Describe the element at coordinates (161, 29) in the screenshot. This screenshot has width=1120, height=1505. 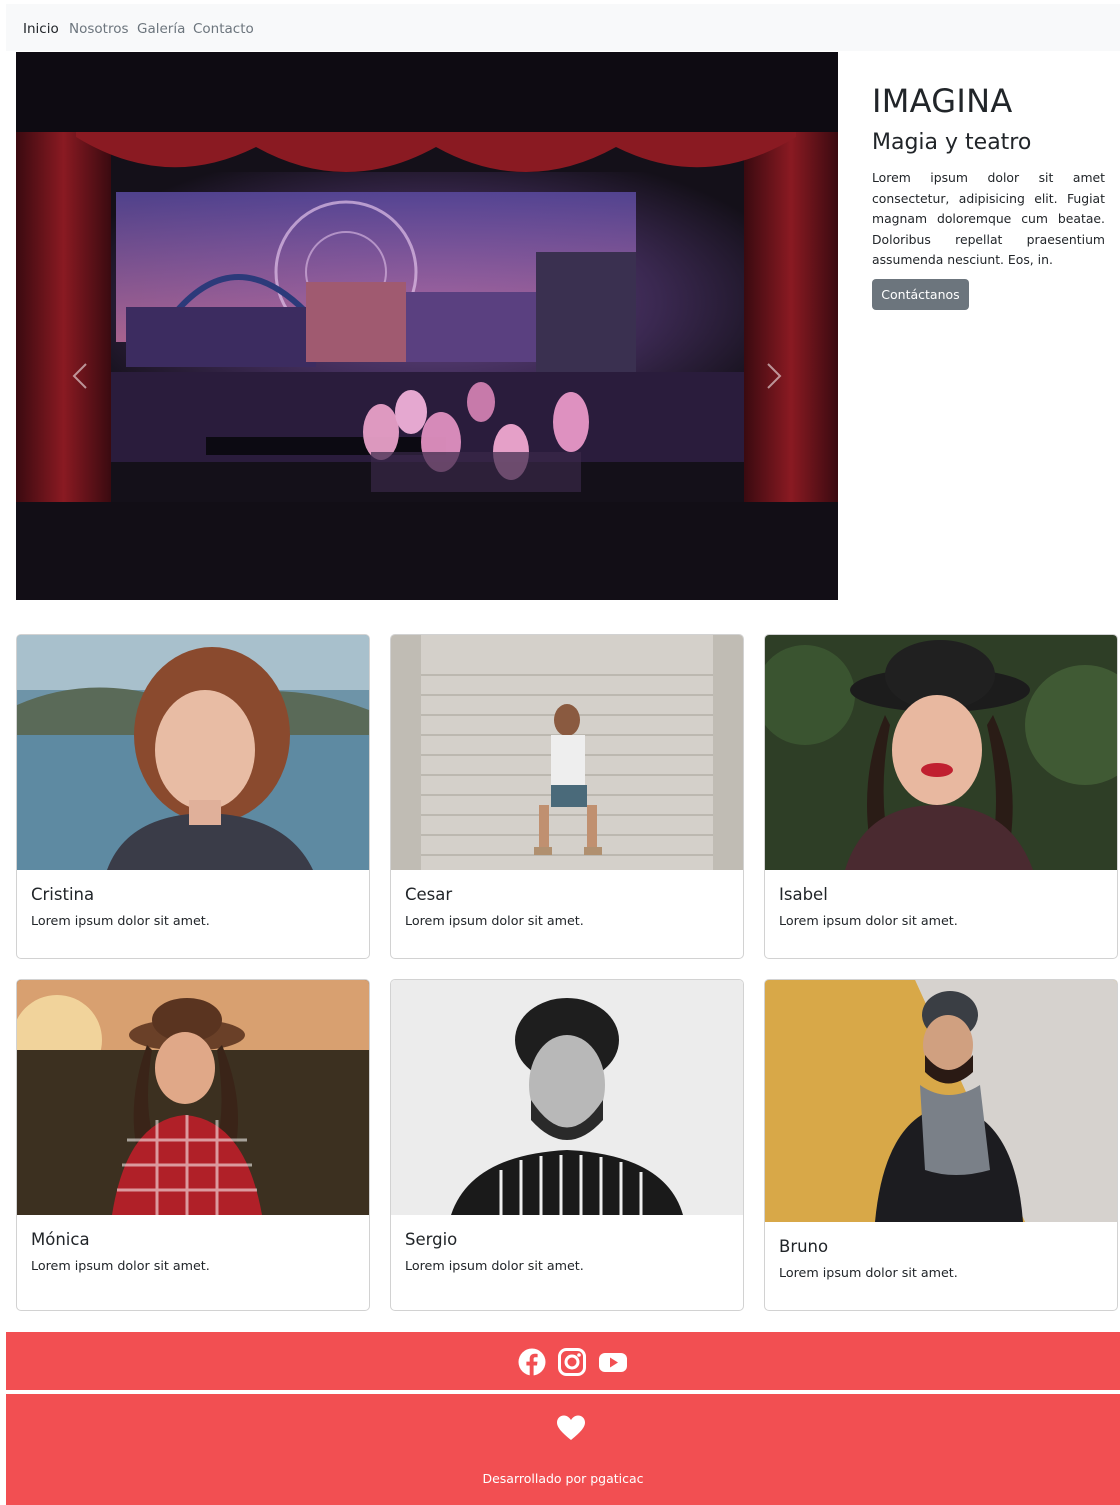
I see `nav-link-galeria: Galería` at that location.